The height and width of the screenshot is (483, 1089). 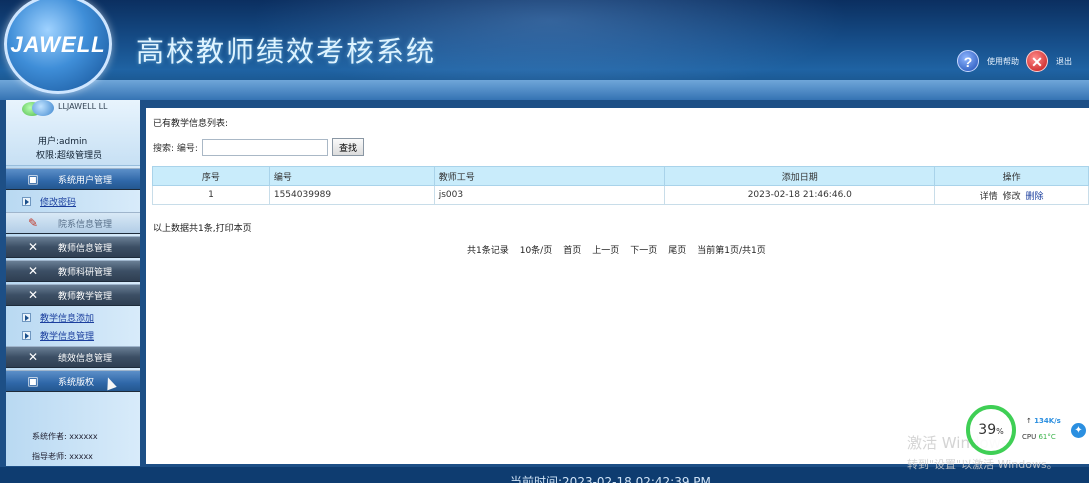 I want to click on cell-date: 2023-02-18 21:46:46.0, so click(x=800, y=195).